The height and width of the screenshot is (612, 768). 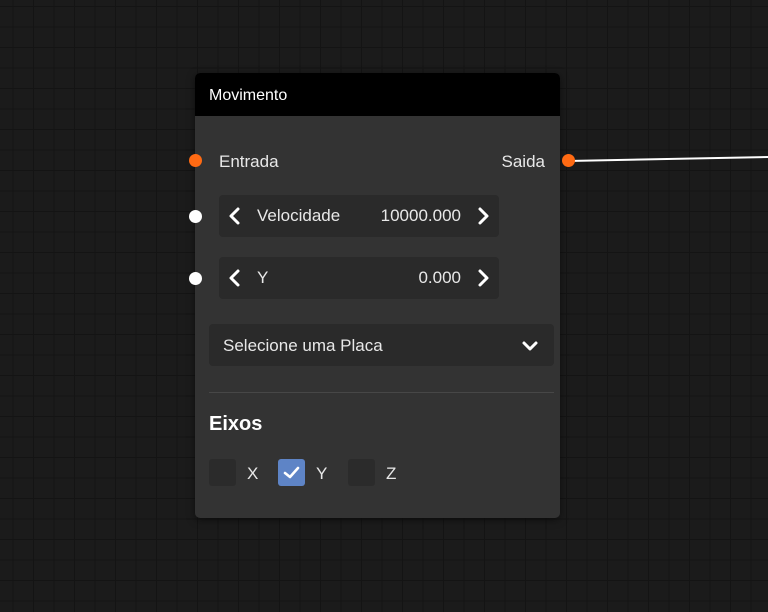 I want to click on velocidade-stepper: Velocidade 10000.000, so click(x=359, y=216).